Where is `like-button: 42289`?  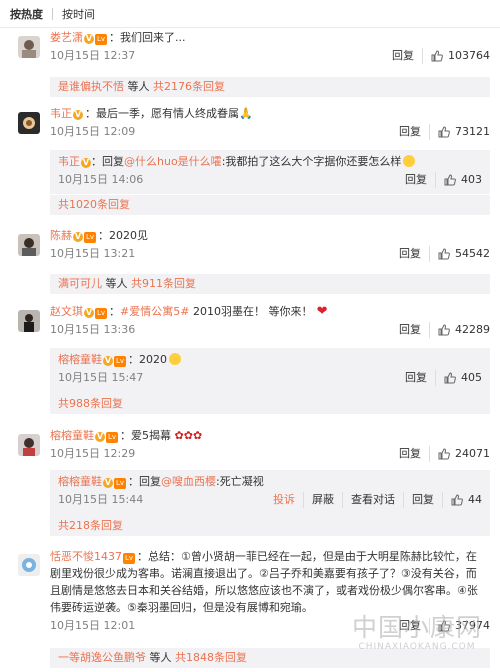
like-button: 42289 is located at coordinates (459, 330).